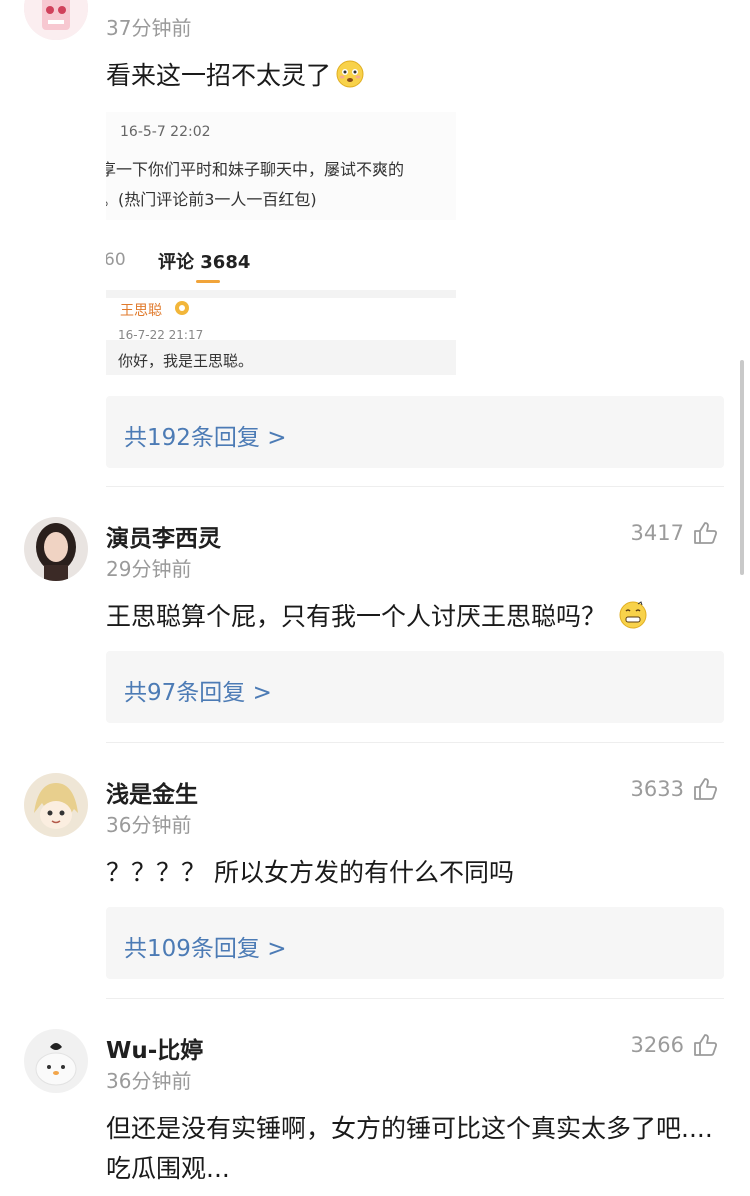 The image size is (750, 1196). What do you see at coordinates (116, 260) in the screenshot?
I see `embed-tab-reposts: 60` at bounding box center [116, 260].